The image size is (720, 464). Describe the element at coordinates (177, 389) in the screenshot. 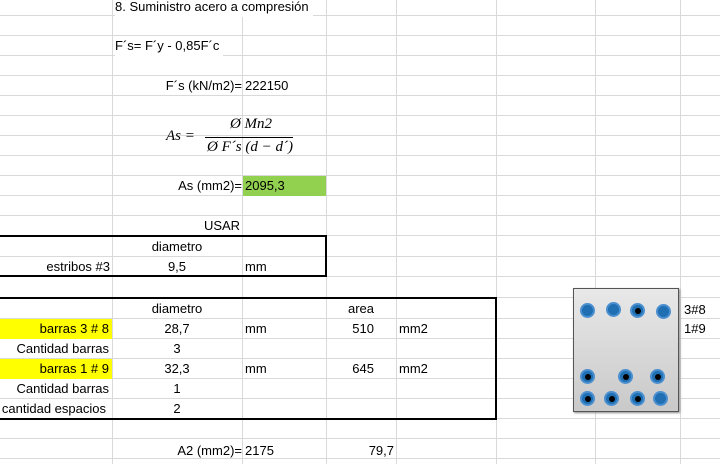

I see `cantidad-barras-value-2: 1` at that location.